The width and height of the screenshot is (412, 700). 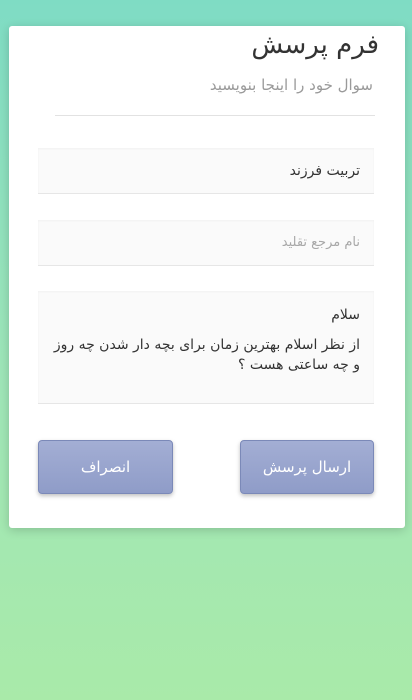 I want to click on cancel-label: انصراف, so click(x=105, y=467).